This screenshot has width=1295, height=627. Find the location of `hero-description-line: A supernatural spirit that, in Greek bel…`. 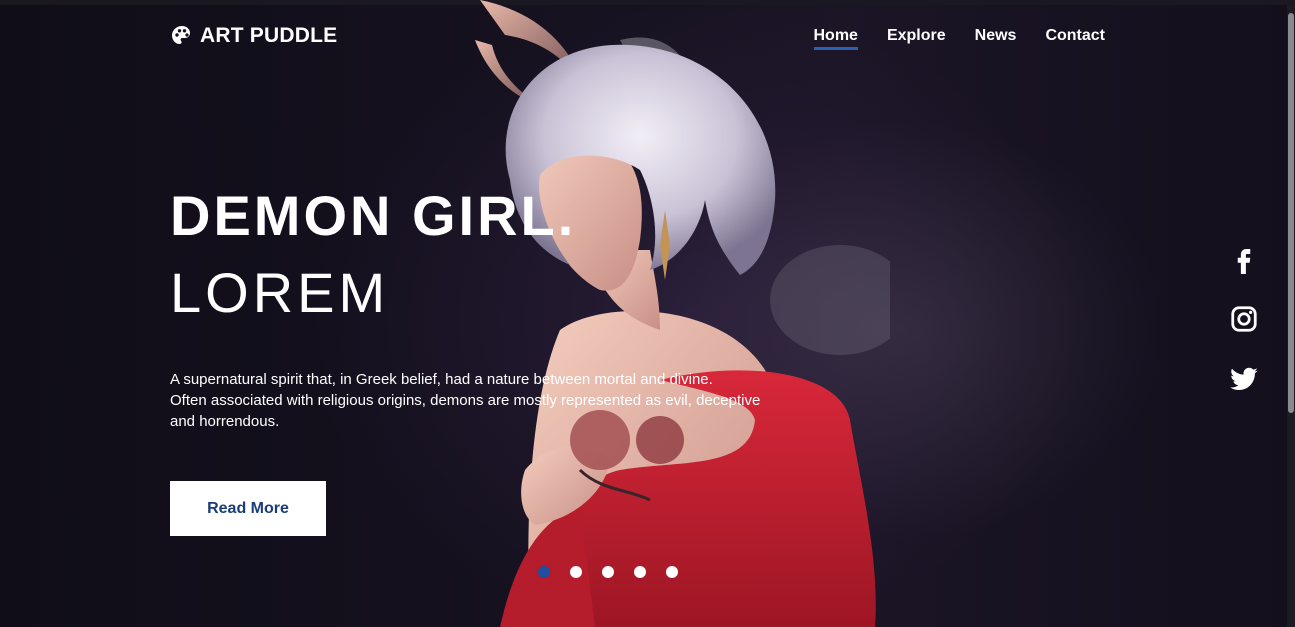

hero-description-line: A supernatural spirit that, in Greek bel… is located at coordinates (441, 379).